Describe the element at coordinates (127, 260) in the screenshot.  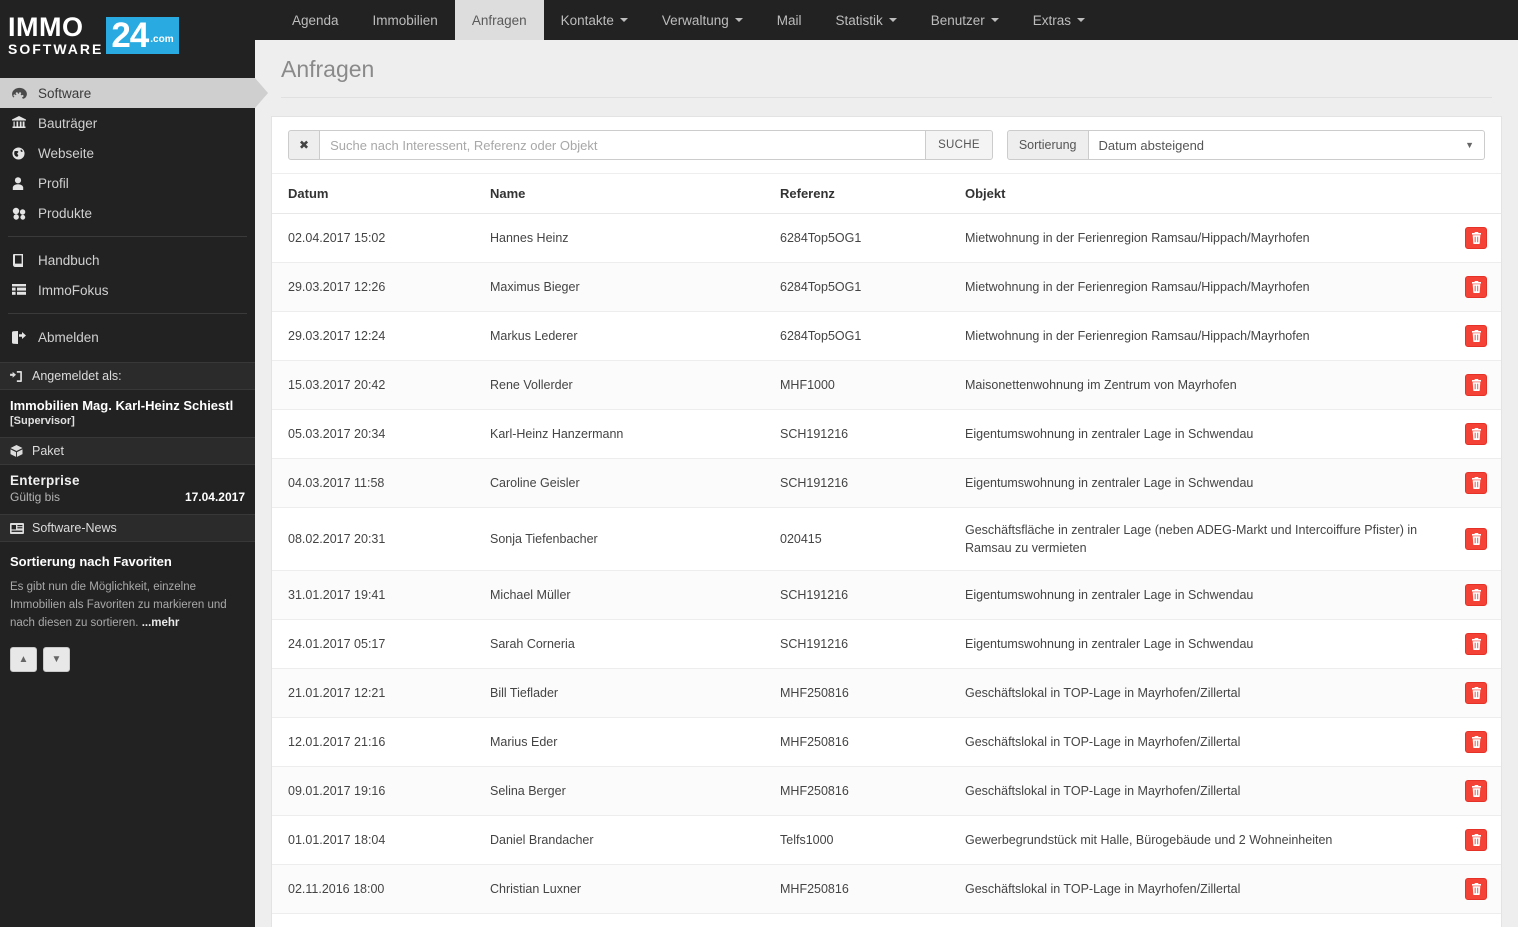
I see `sidebar-item-handbuch: Handbuch` at that location.